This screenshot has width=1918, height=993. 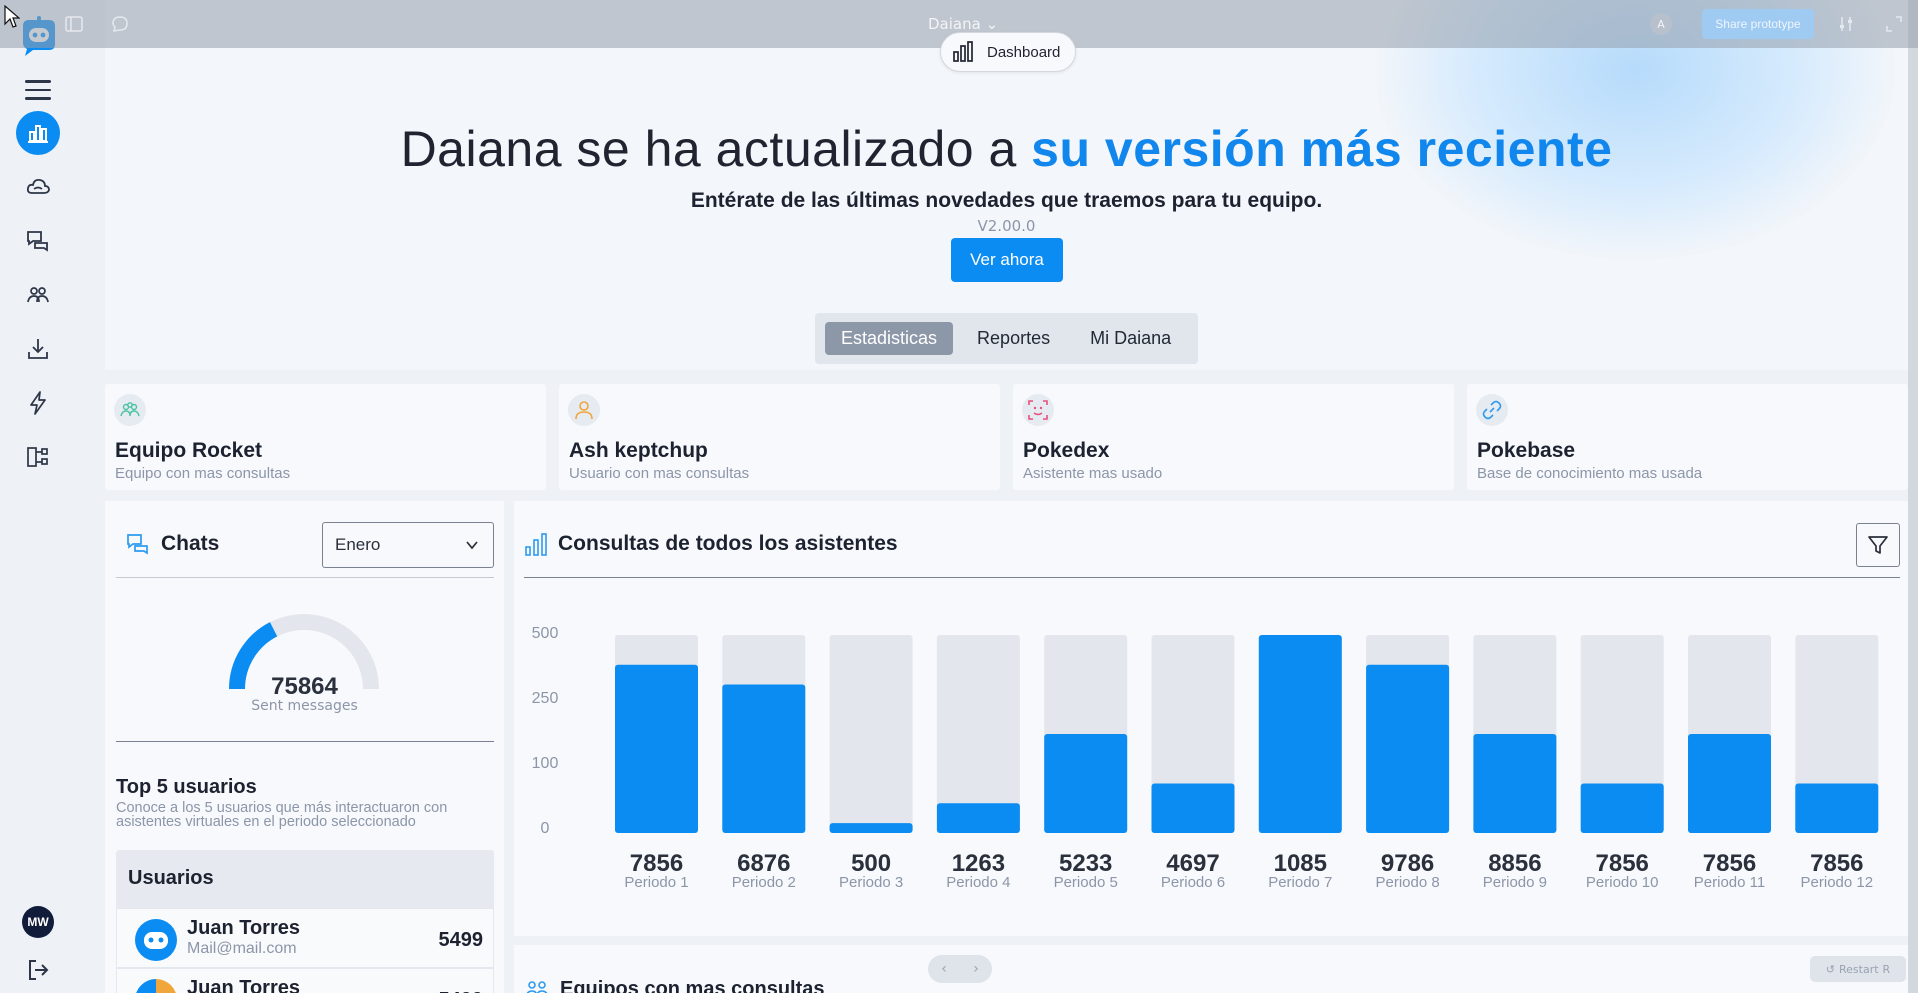 I want to click on user-row: Juan Torres 5499, so click(x=305, y=980).